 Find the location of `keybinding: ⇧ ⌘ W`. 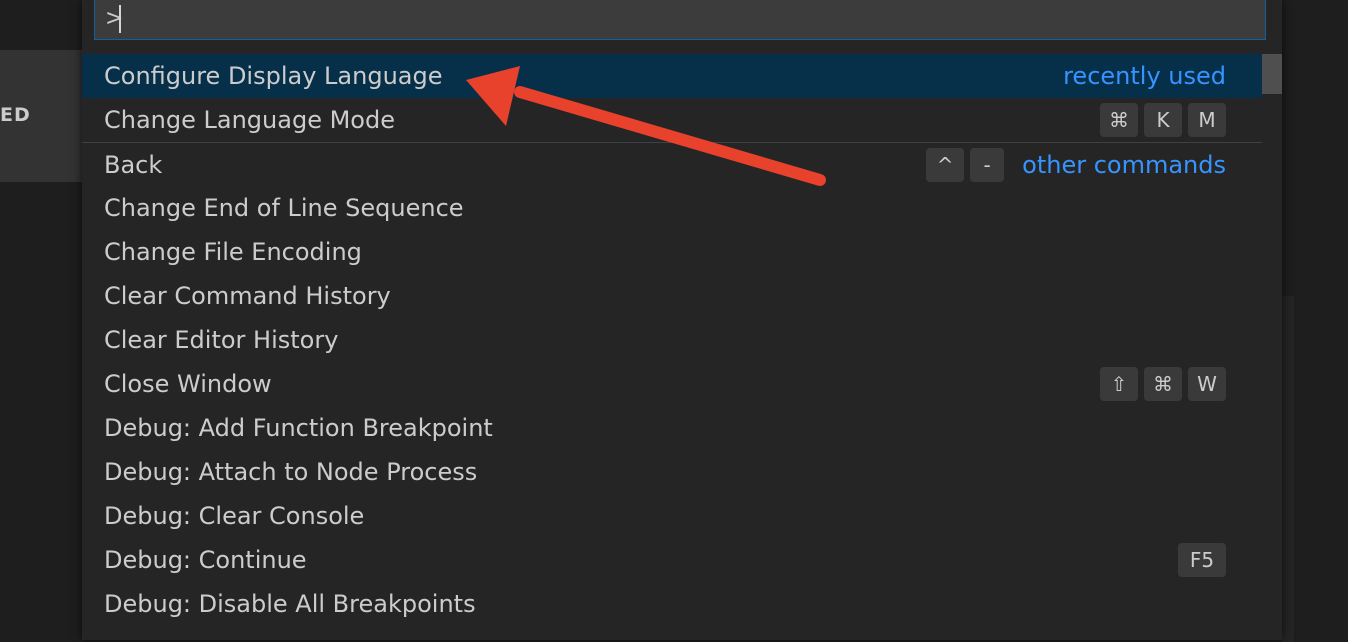

keybinding: ⇧ ⌘ W is located at coordinates (1163, 384).